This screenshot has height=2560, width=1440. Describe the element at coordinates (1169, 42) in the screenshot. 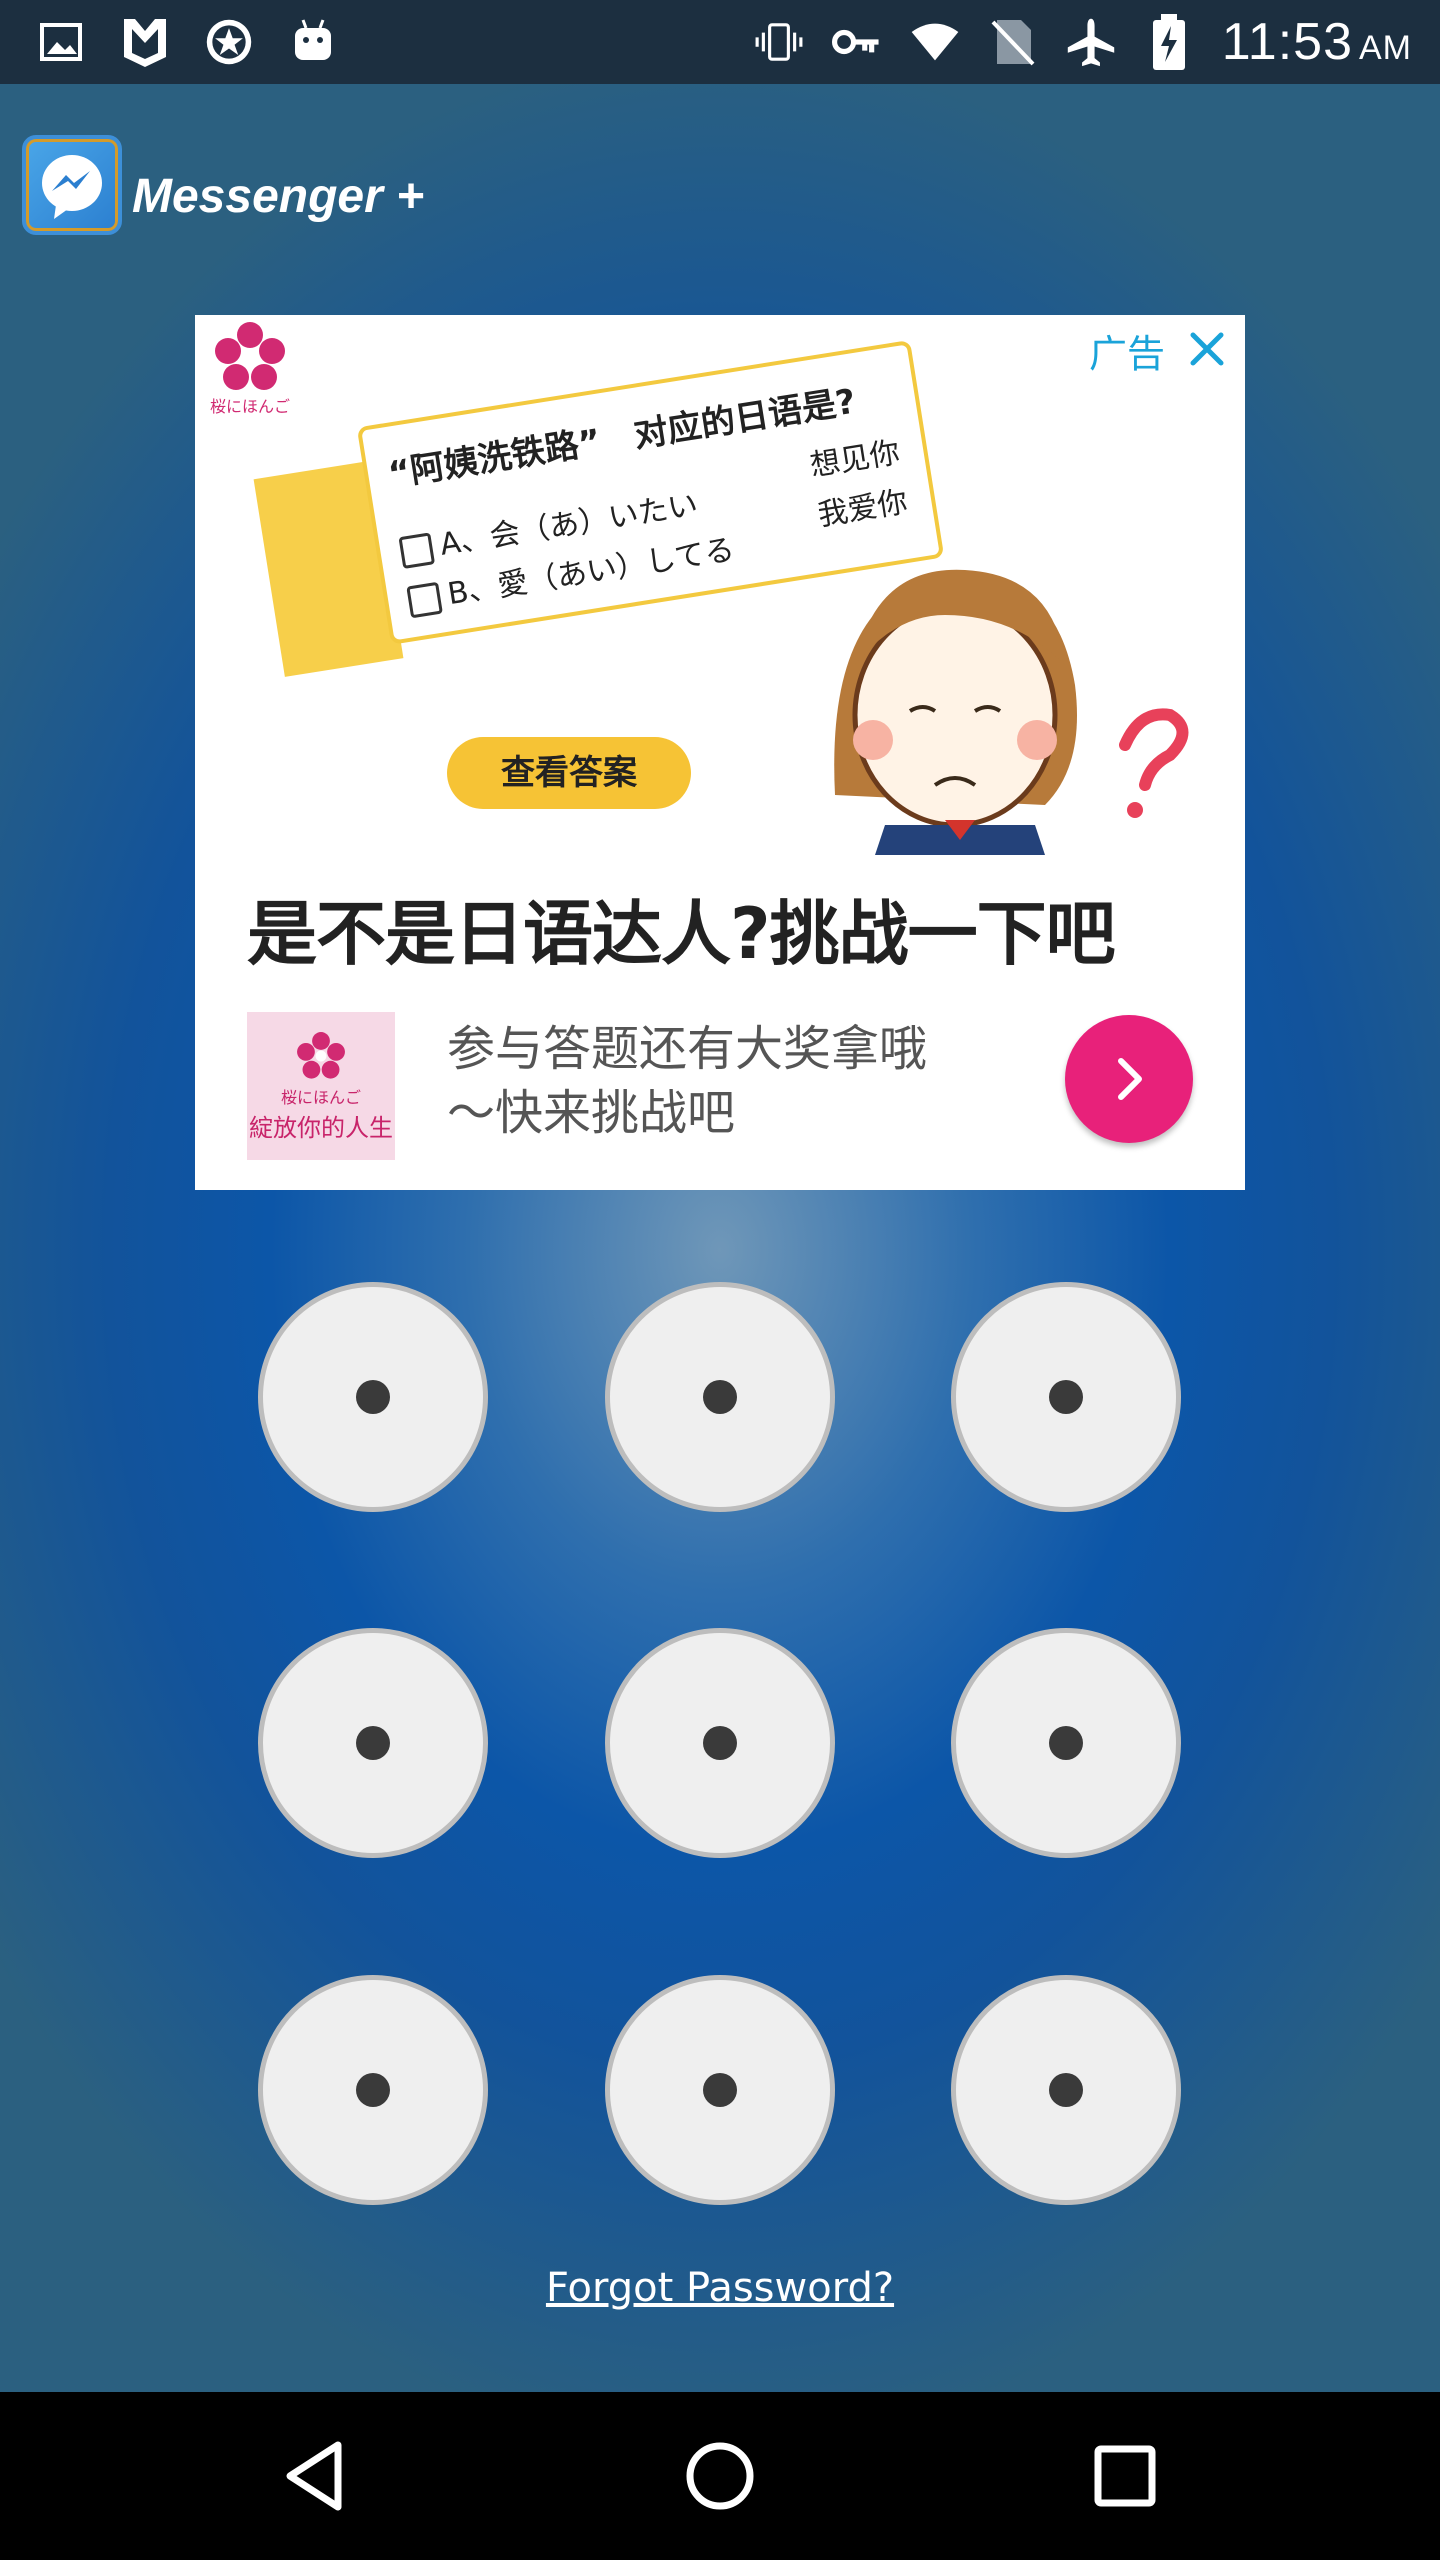

I see `battery-charging-icon` at that location.